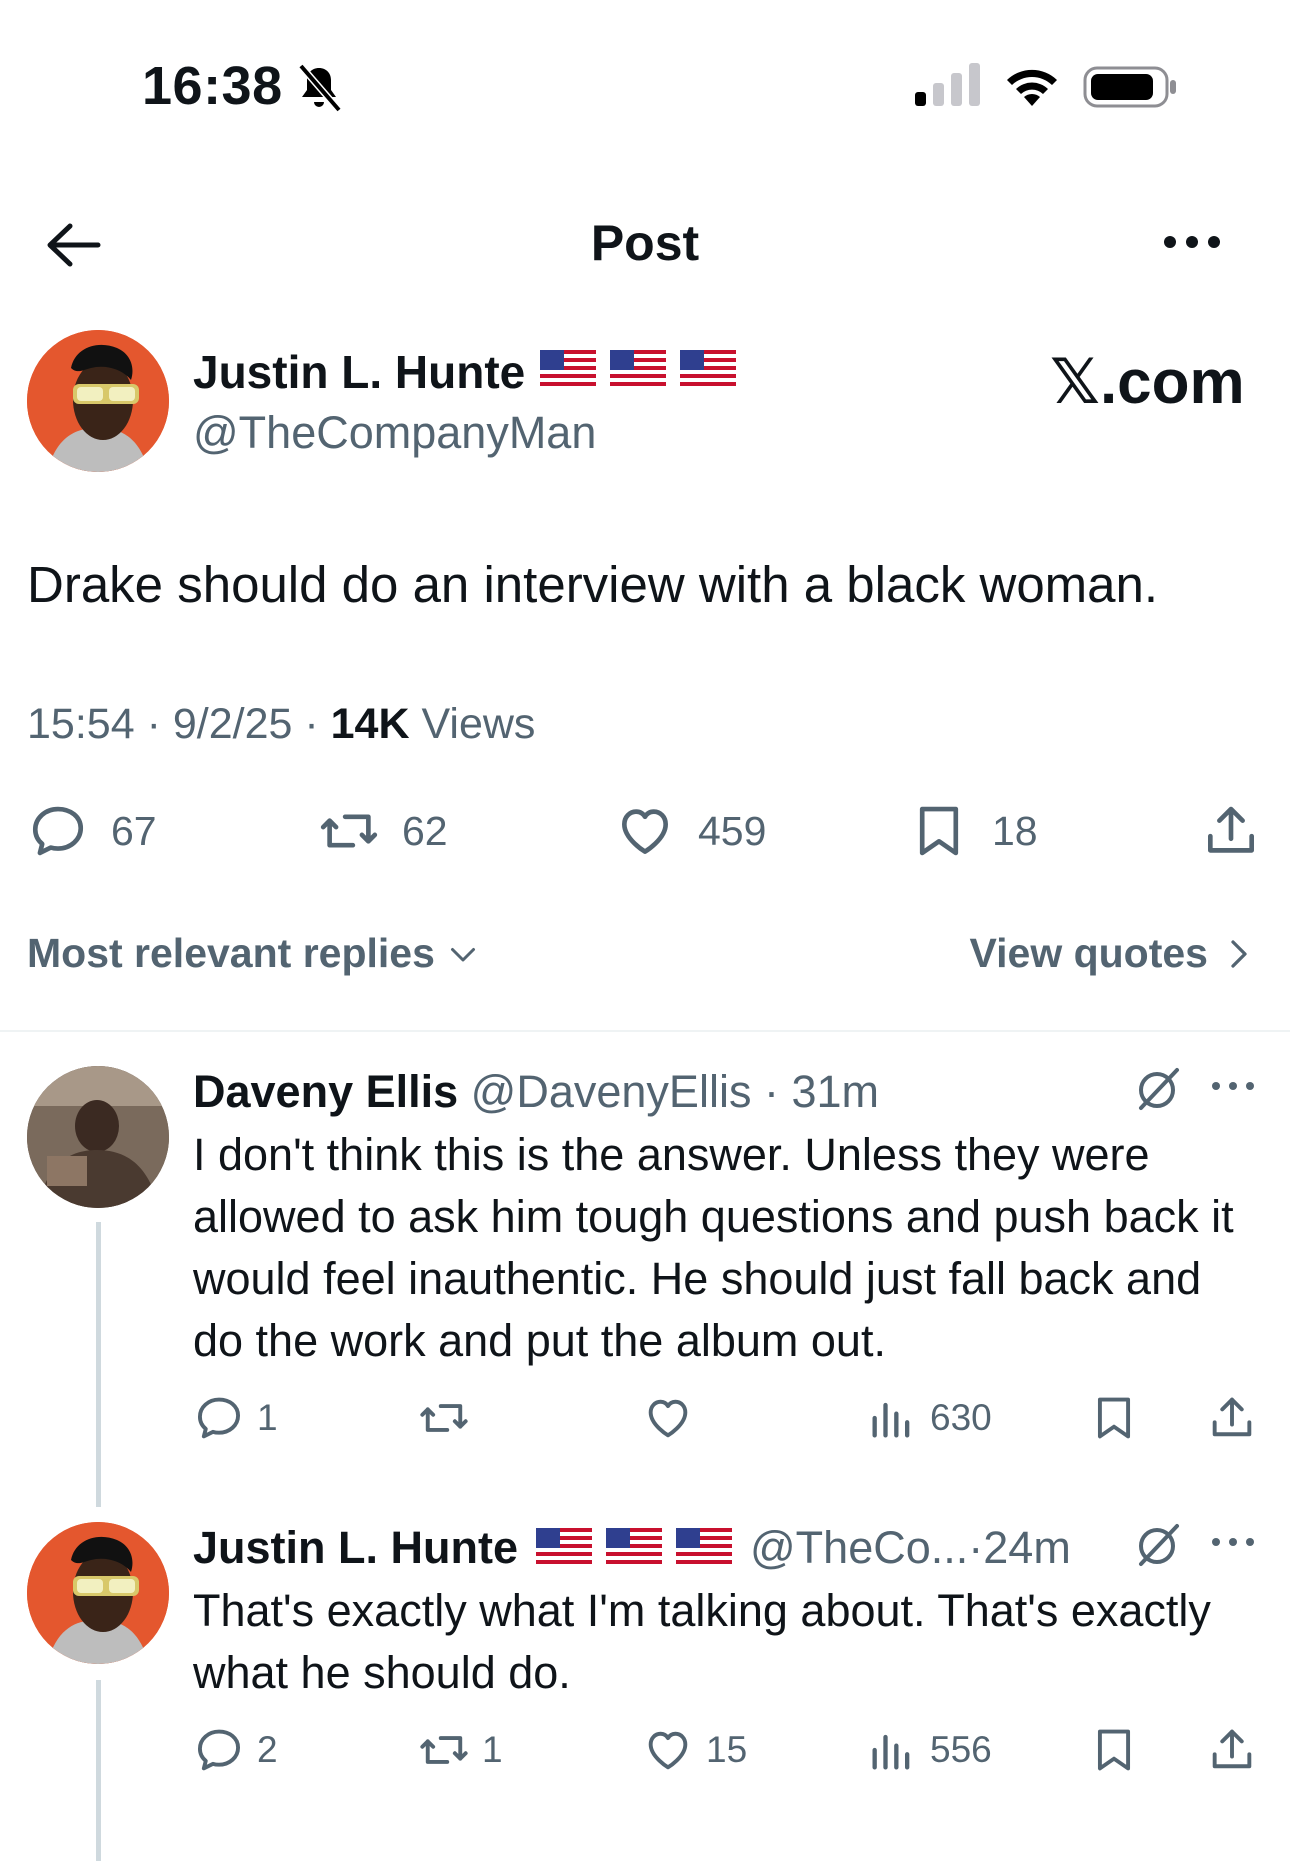 This screenshot has height=1861, width=1290. I want to click on reply-views-count: 630, so click(961, 1417).